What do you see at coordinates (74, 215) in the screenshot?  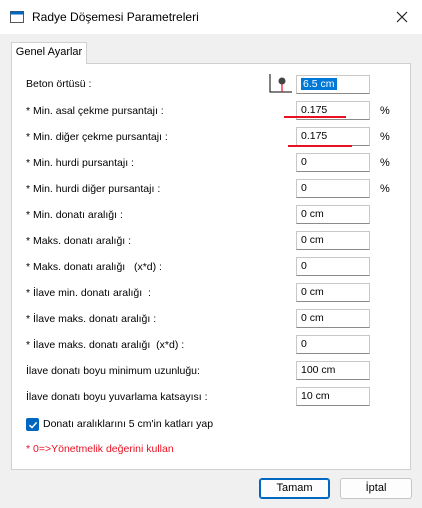 I see `field-label-min-donati-araligi: * Min. donatı aralığı :` at bounding box center [74, 215].